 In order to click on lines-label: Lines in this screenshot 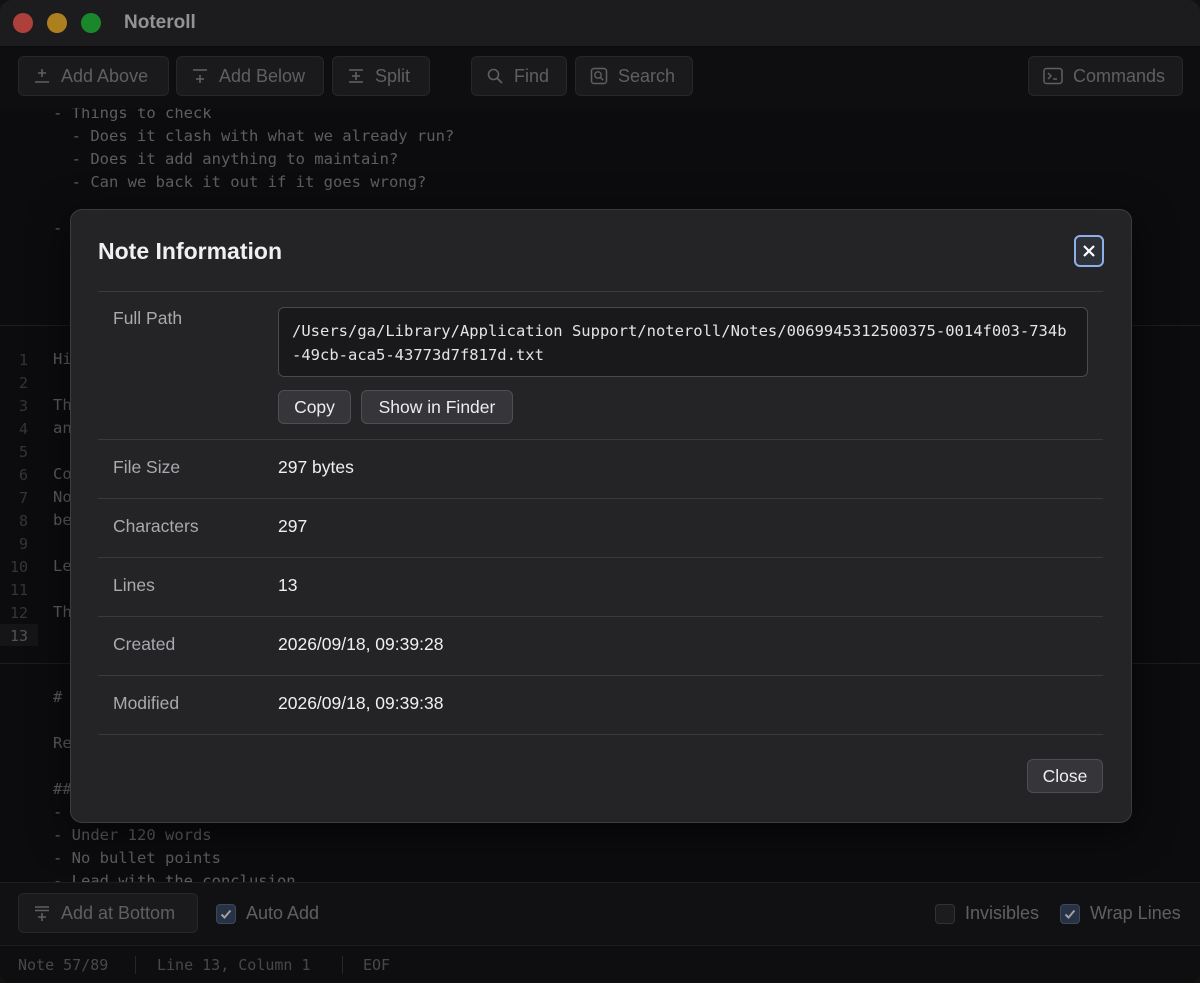, I will do `click(134, 585)`.